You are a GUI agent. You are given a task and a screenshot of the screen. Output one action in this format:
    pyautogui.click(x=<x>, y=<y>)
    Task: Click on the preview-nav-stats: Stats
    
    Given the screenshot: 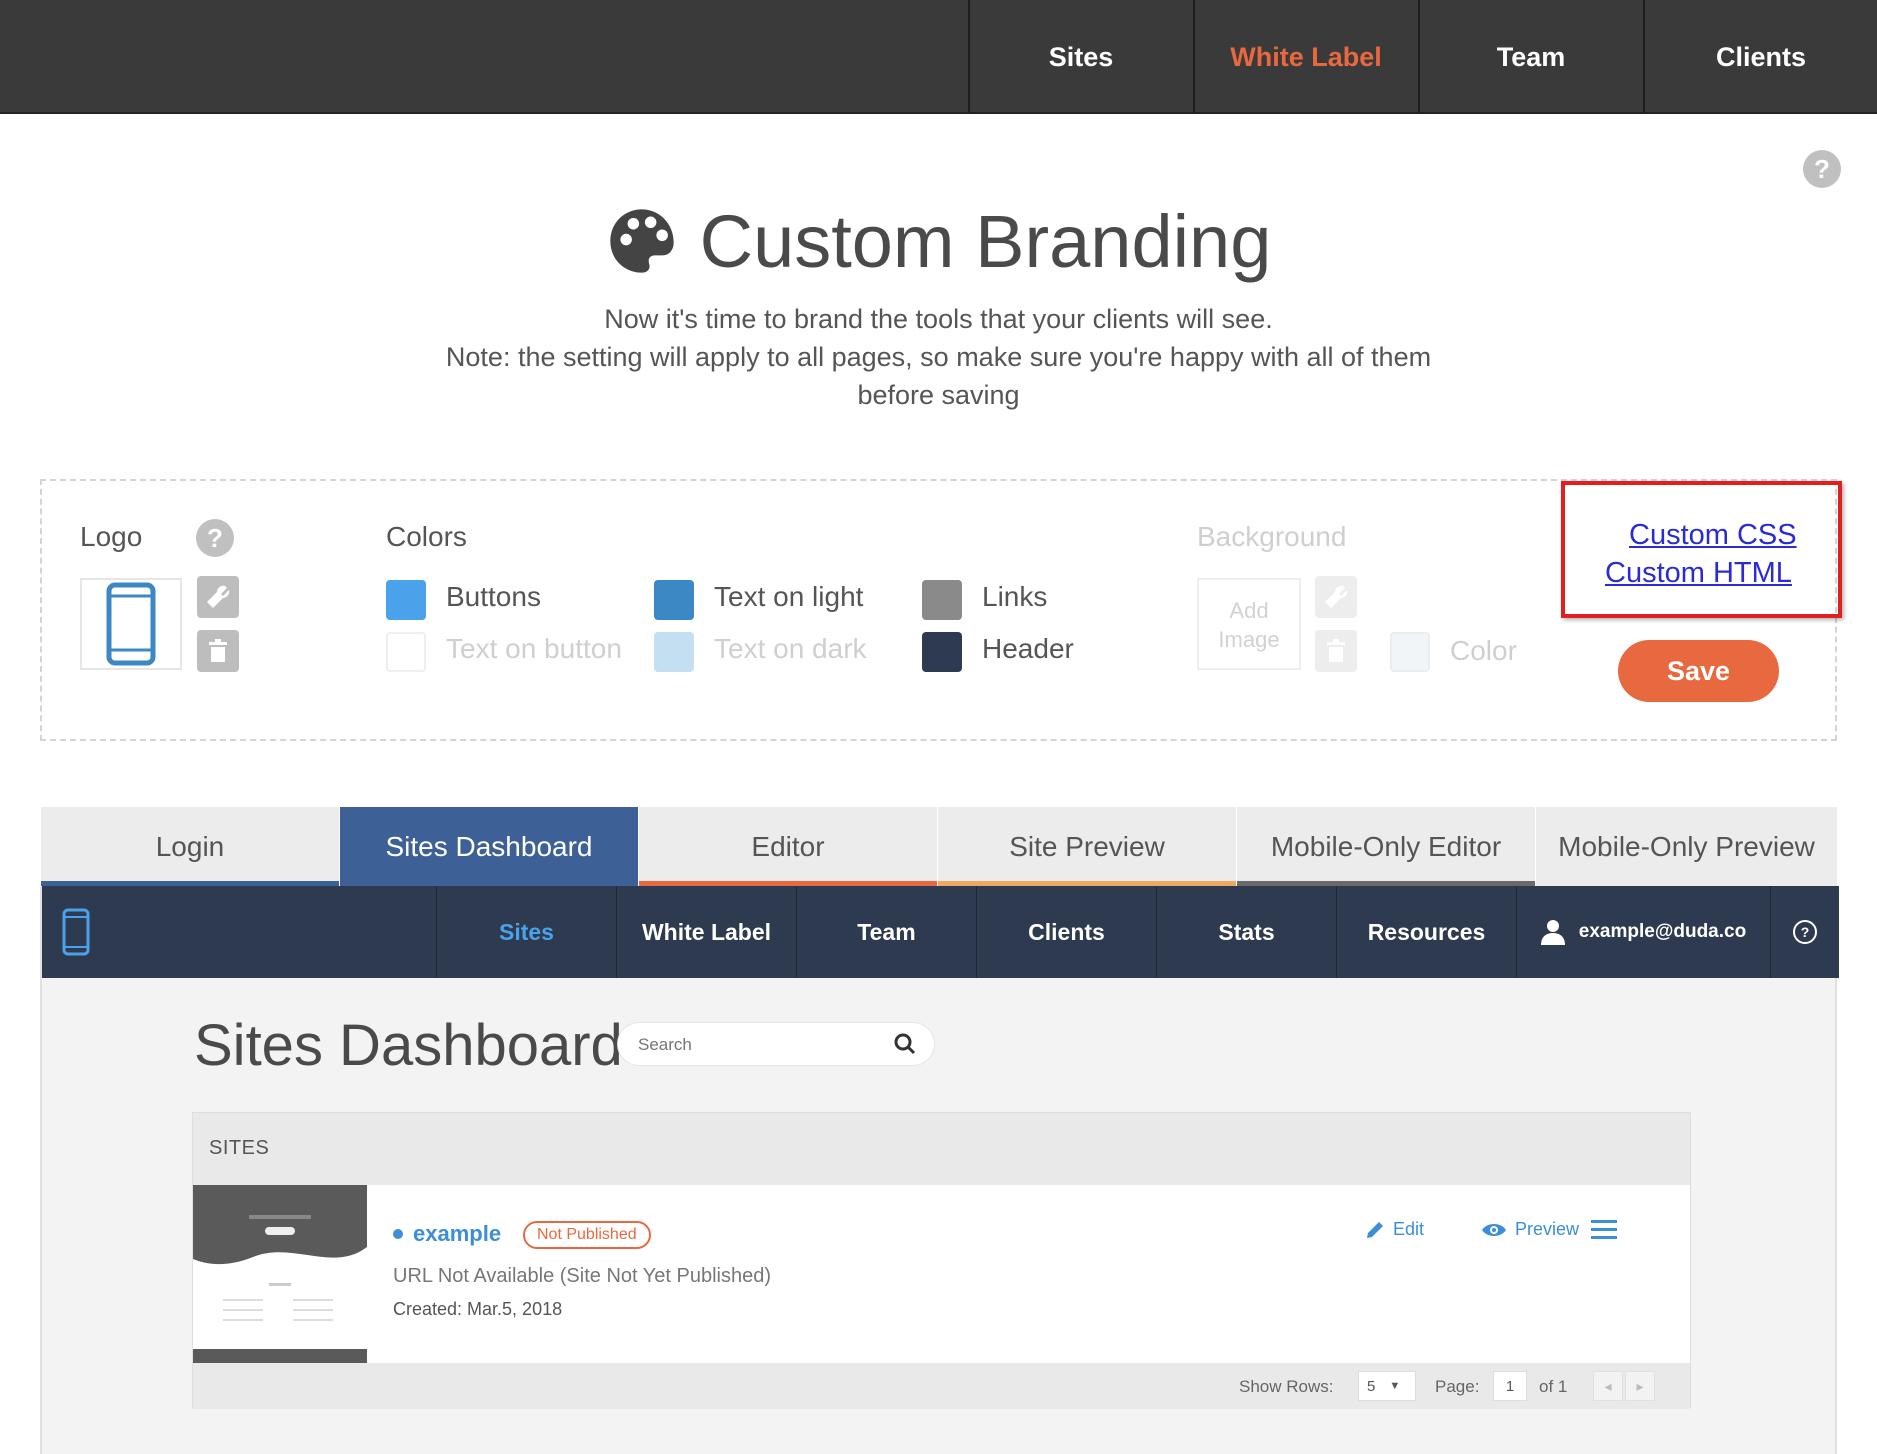 What is the action you would take?
    pyautogui.click(x=1246, y=932)
    